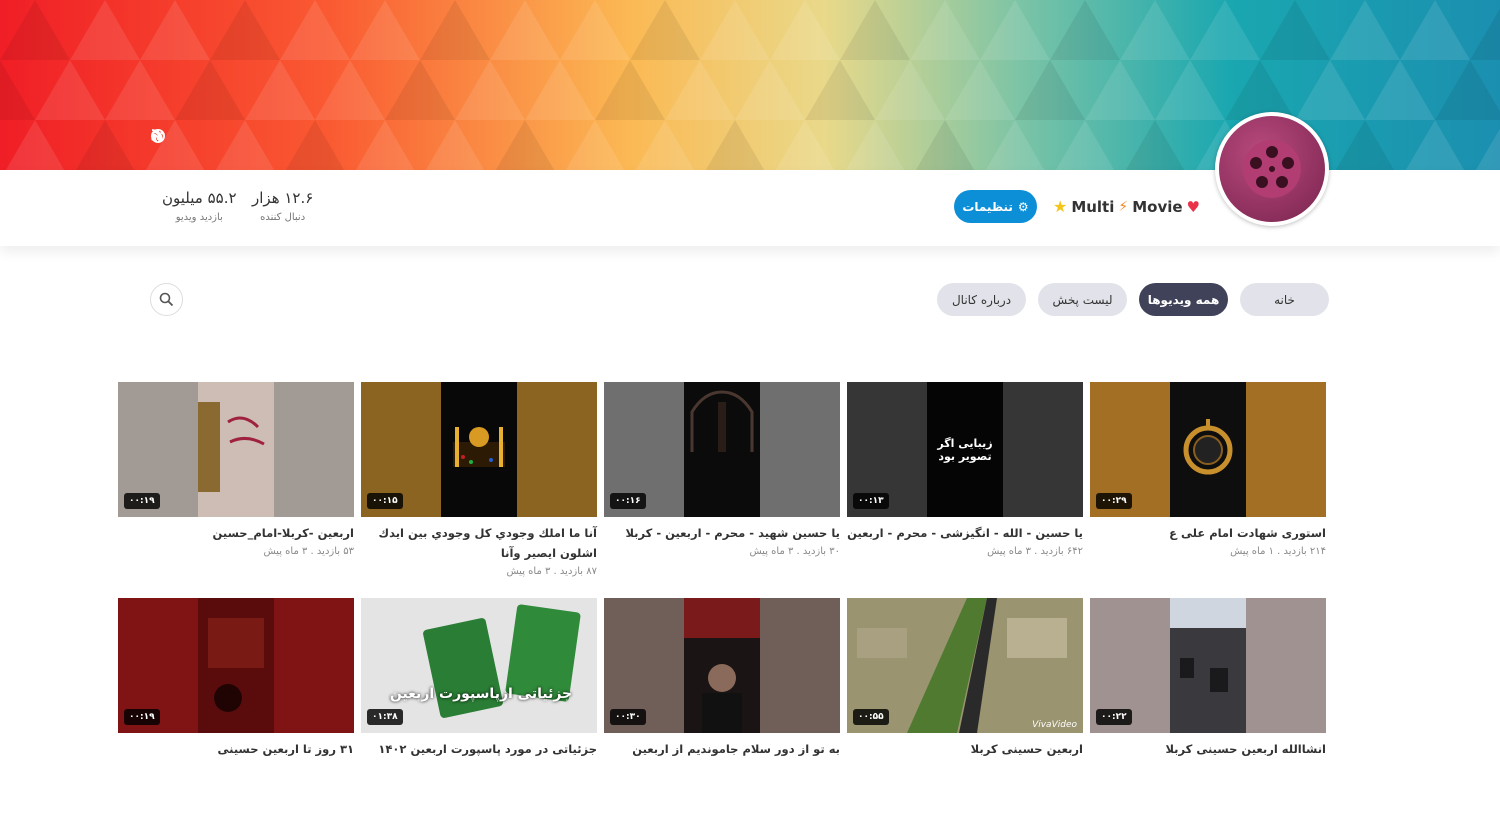 Image resolution: width=1500 pixels, height=814 pixels. What do you see at coordinates (722, 421) in the screenshot?
I see `arch-image` at bounding box center [722, 421].